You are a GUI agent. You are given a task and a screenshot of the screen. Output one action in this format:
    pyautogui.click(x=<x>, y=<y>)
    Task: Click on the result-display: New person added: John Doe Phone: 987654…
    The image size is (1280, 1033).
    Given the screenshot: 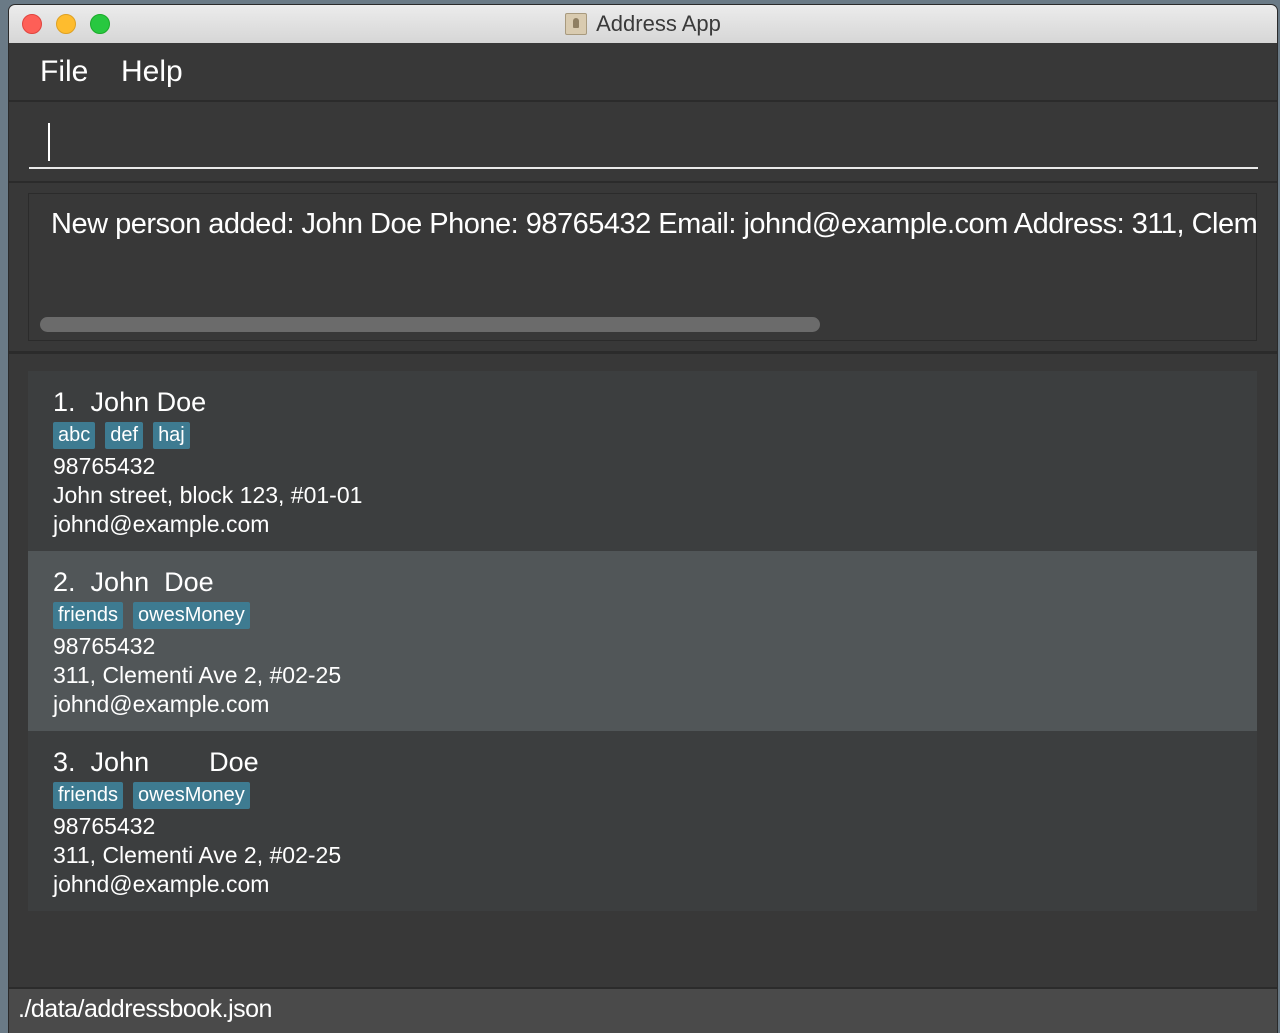 What is the action you would take?
    pyautogui.click(x=642, y=267)
    